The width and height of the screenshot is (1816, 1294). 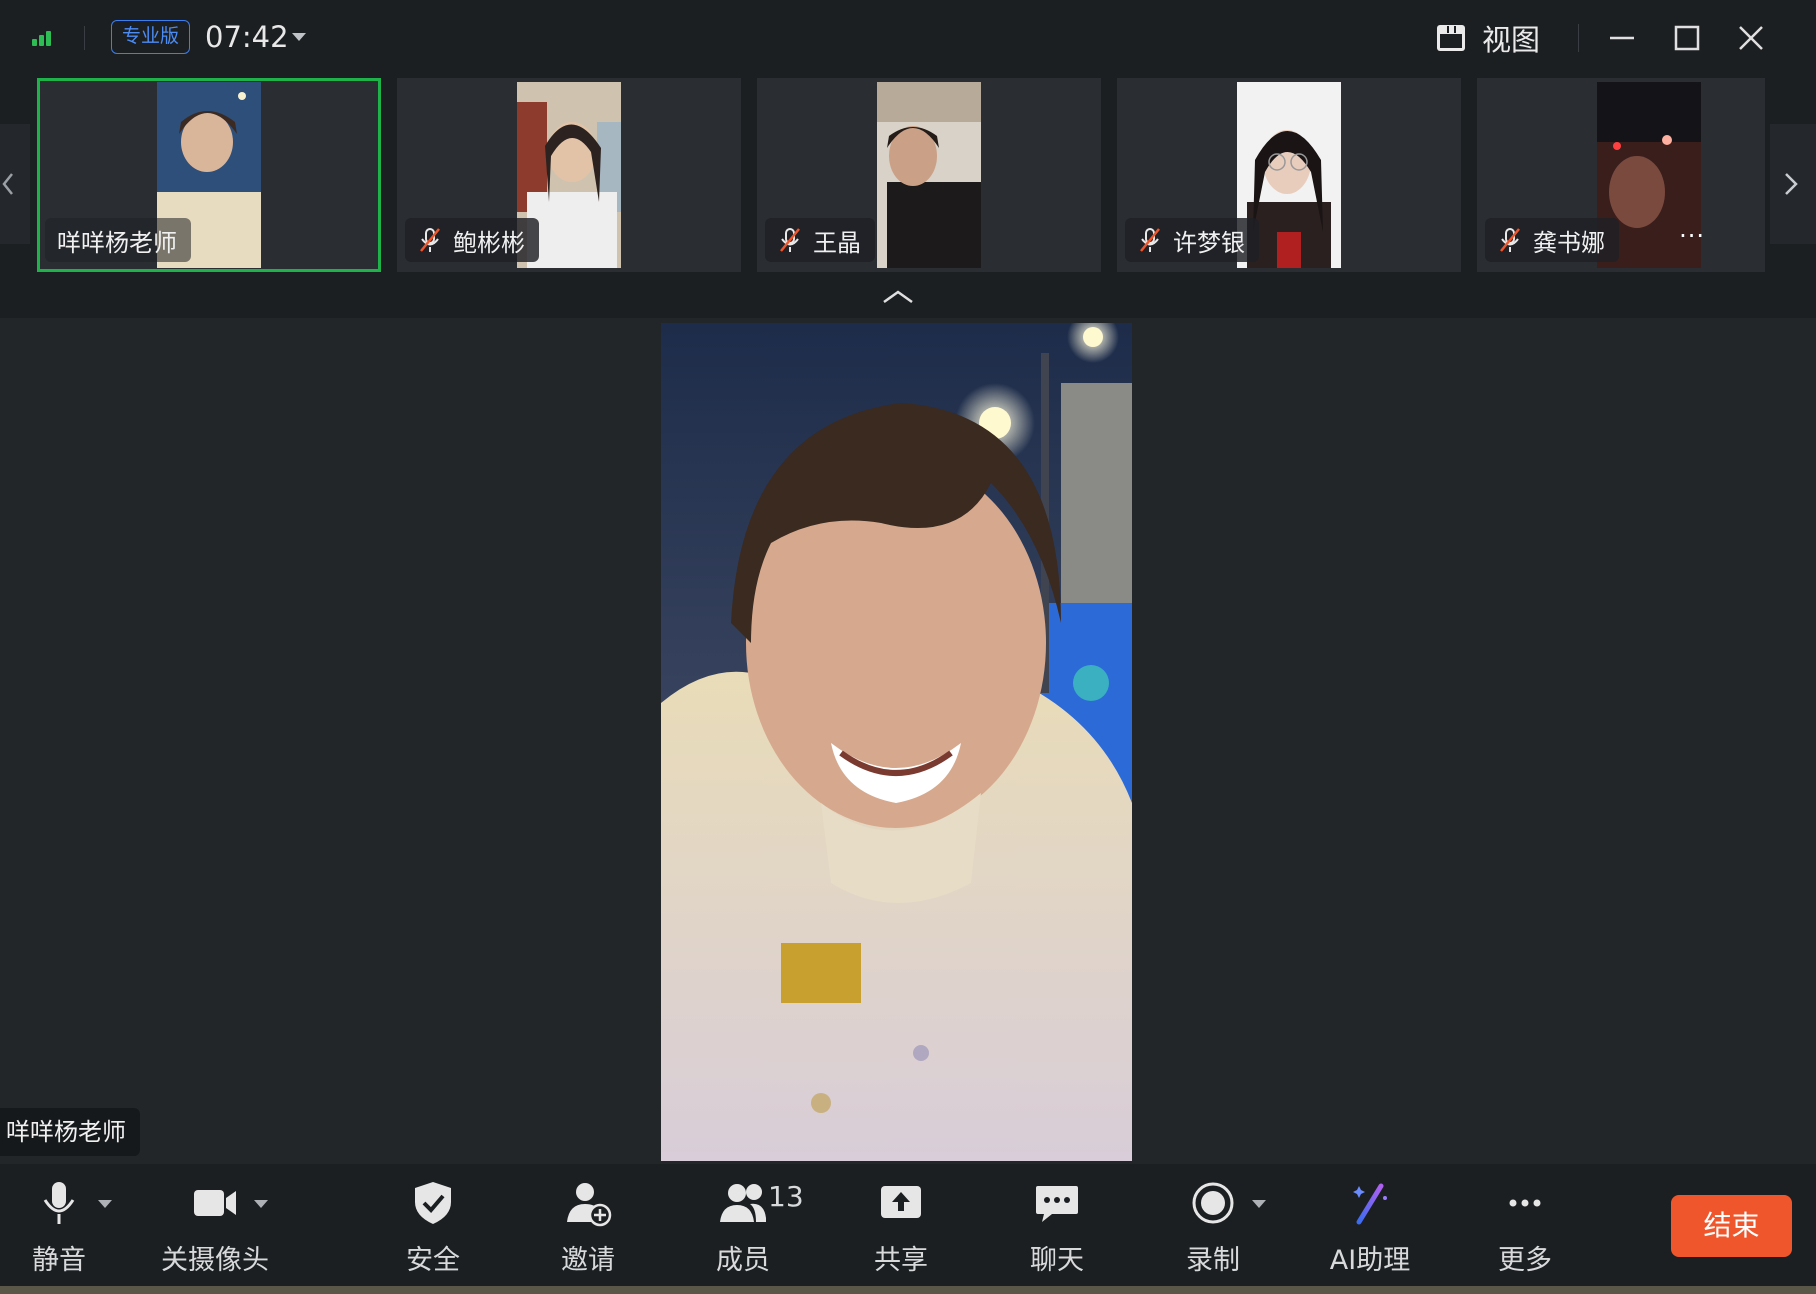 I want to click on participant-name: 鲍彬彬, so click(x=489, y=242).